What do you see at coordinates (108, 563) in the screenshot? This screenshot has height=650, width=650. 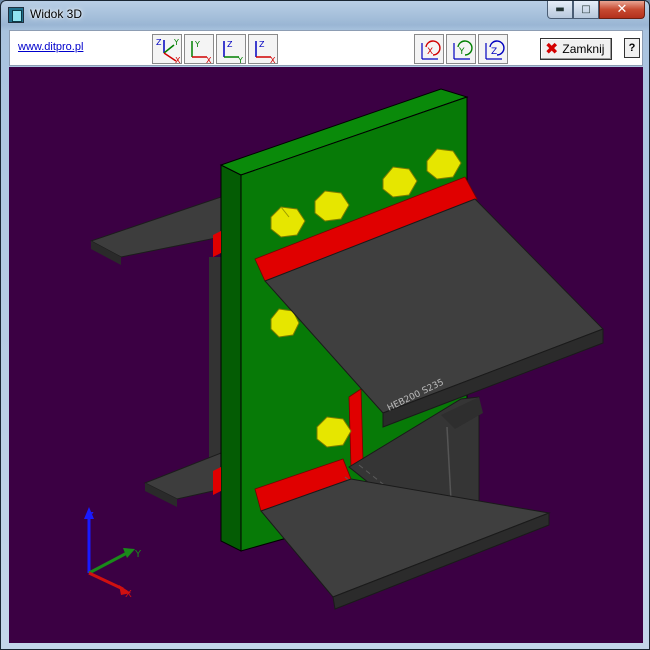 I see `y-axis` at bounding box center [108, 563].